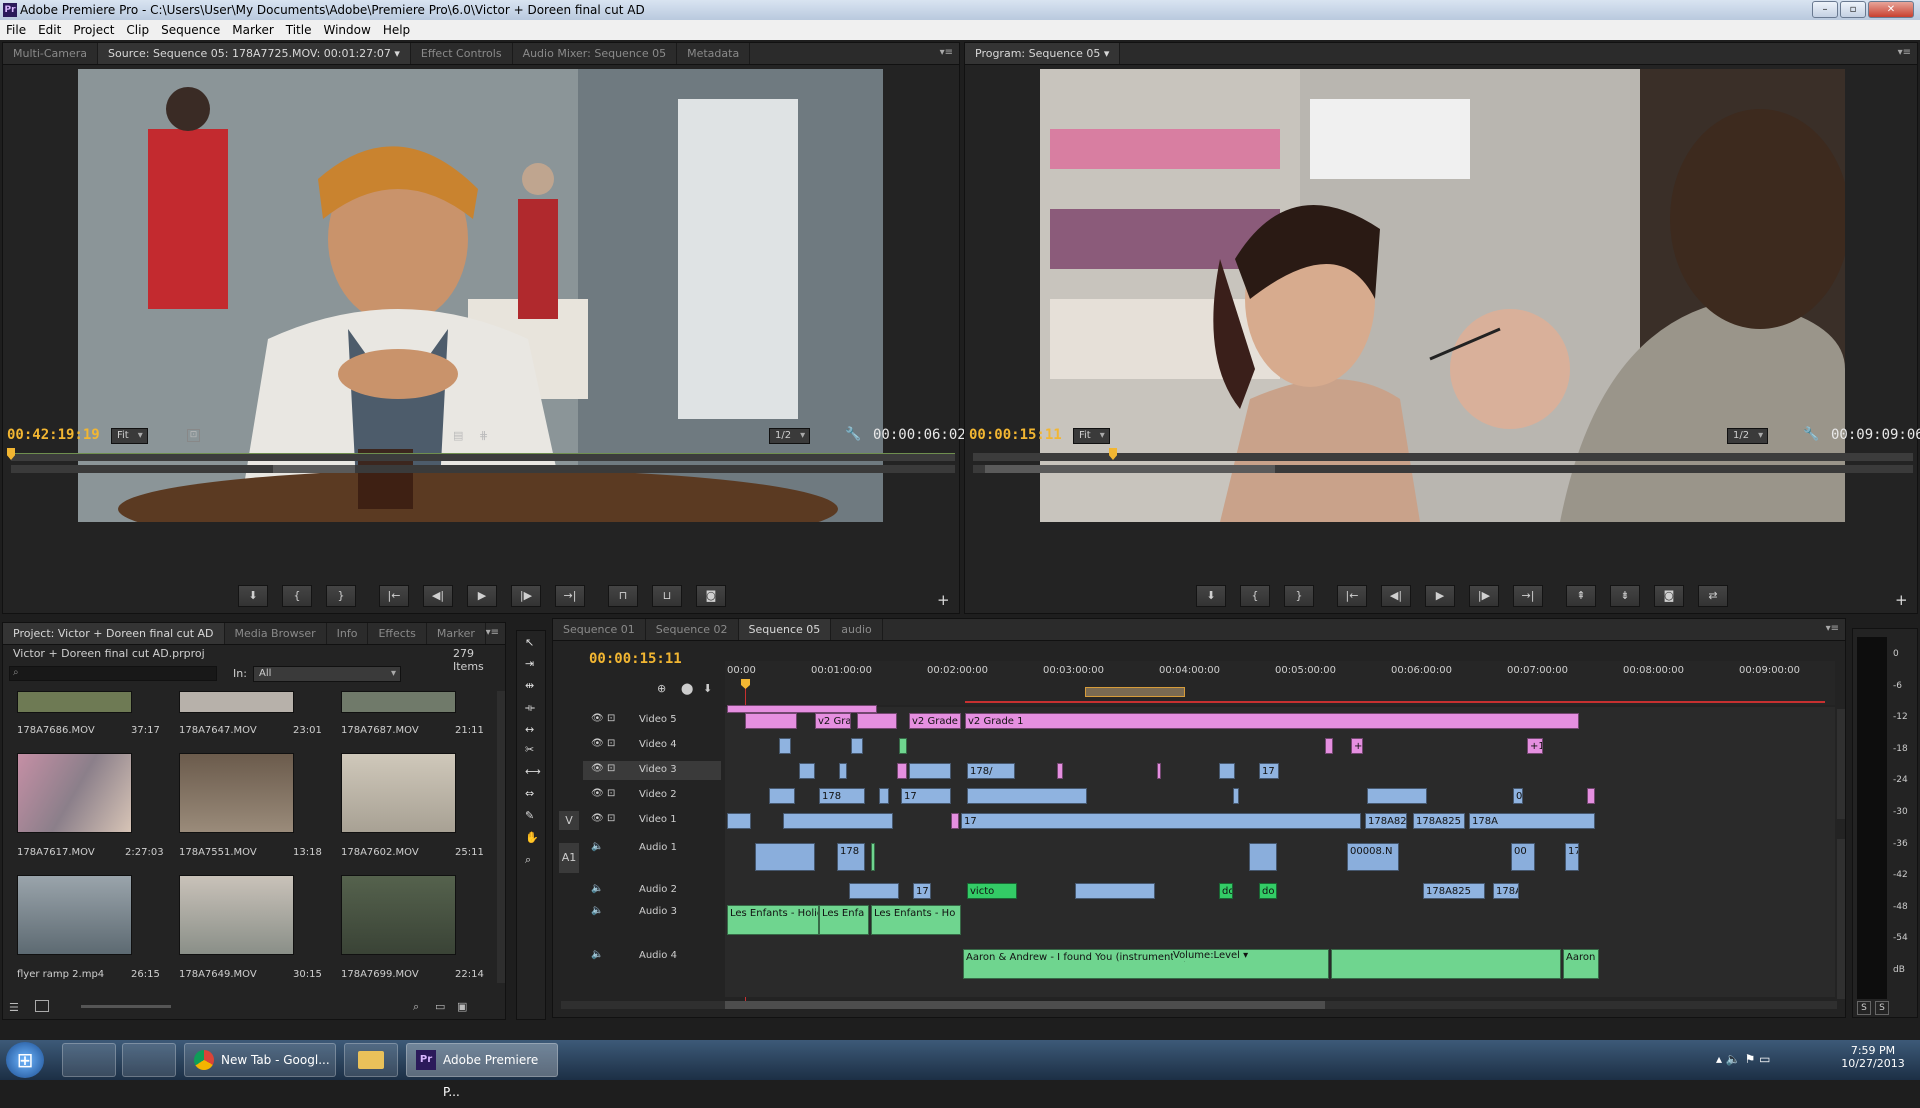  I want to click on maximize-button: ▫, so click(1853, 9).